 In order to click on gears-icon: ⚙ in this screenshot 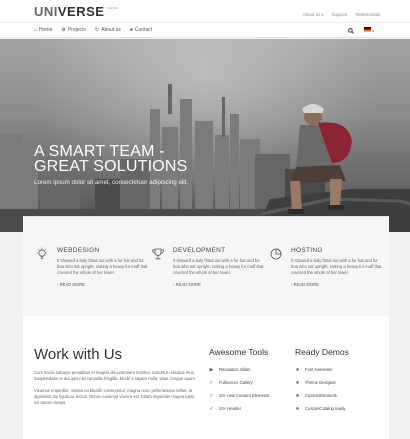, I will do `click(63, 30)`.